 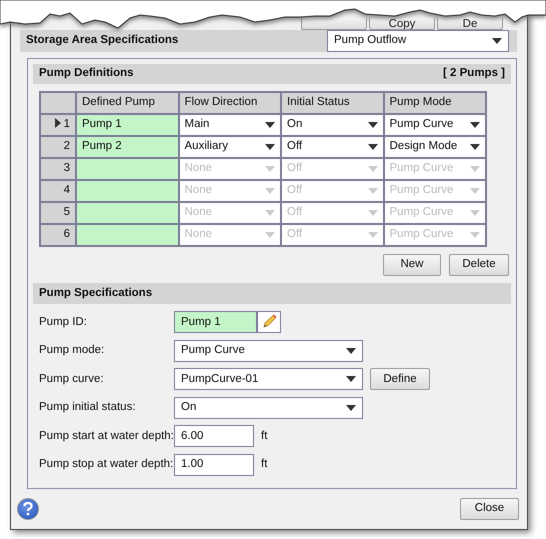 What do you see at coordinates (95, 293) in the screenshot?
I see `section-title: Pump Specifications` at bounding box center [95, 293].